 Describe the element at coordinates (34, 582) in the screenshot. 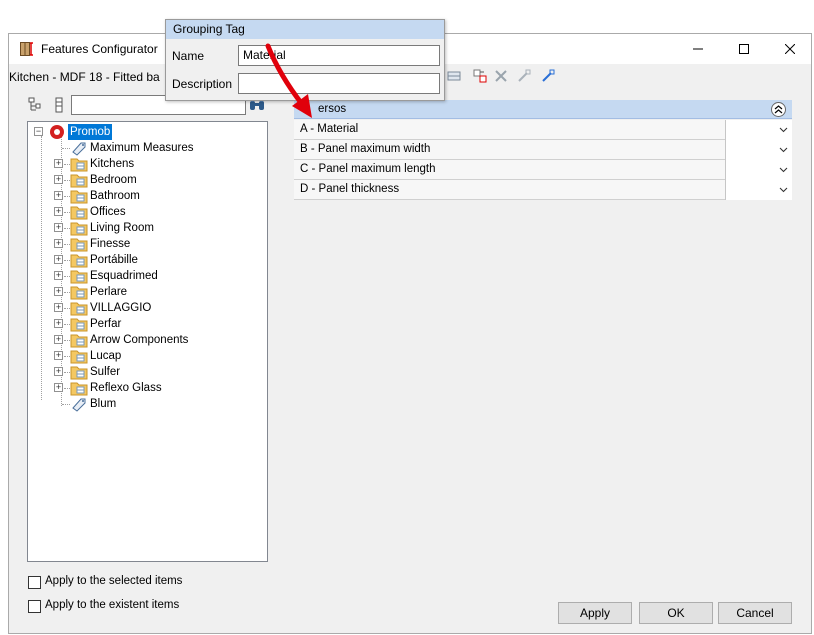

I see `apply-selected-checkbox` at that location.